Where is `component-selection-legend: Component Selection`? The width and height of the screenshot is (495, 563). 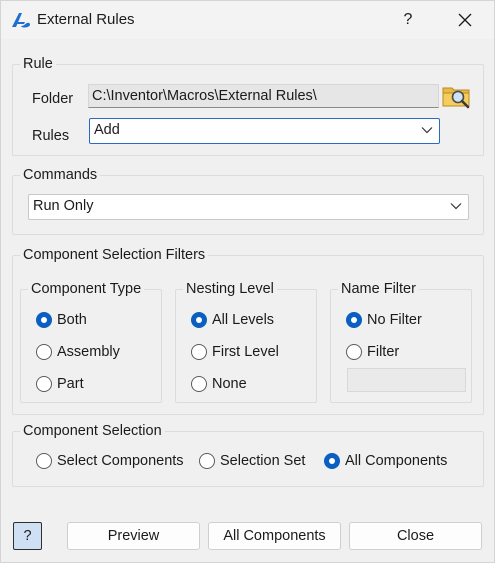 component-selection-legend: Component Selection is located at coordinates (92, 431).